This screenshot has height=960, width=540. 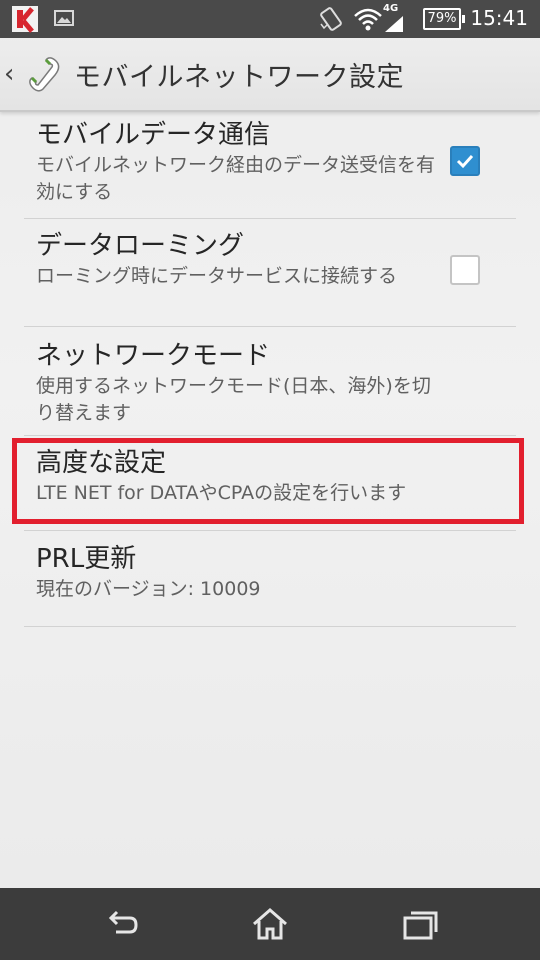 What do you see at coordinates (236, 178) in the screenshot?
I see `pref-summary: モバイルネットワーク経由のデータ送受信を有効にする` at bounding box center [236, 178].